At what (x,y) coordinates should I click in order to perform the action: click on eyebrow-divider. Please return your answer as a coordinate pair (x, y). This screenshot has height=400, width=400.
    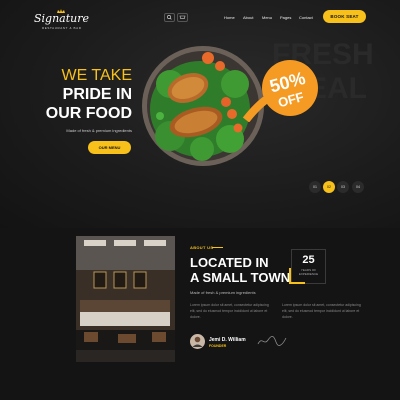
    Looking at the image, I should click on (217, 247).